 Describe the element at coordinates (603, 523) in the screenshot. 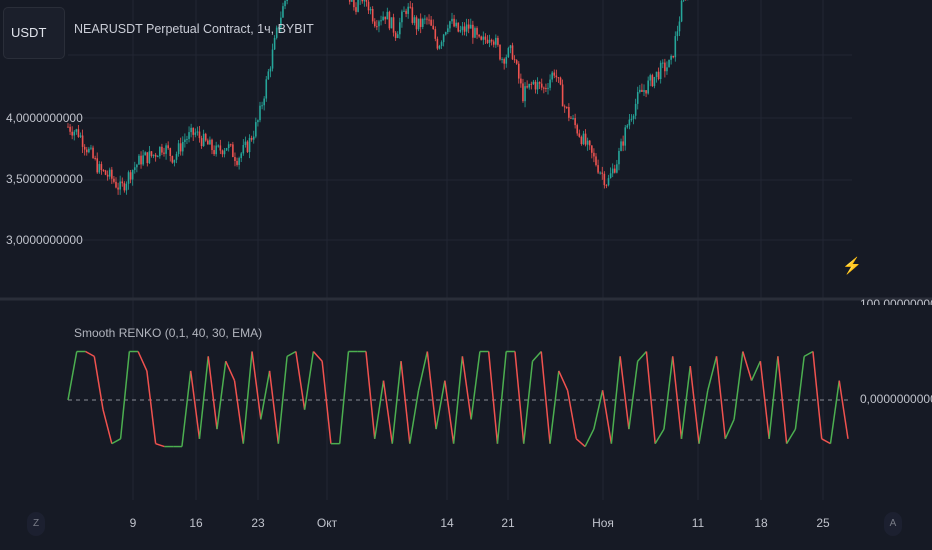

I see `time-tick: Ноя` at that location.